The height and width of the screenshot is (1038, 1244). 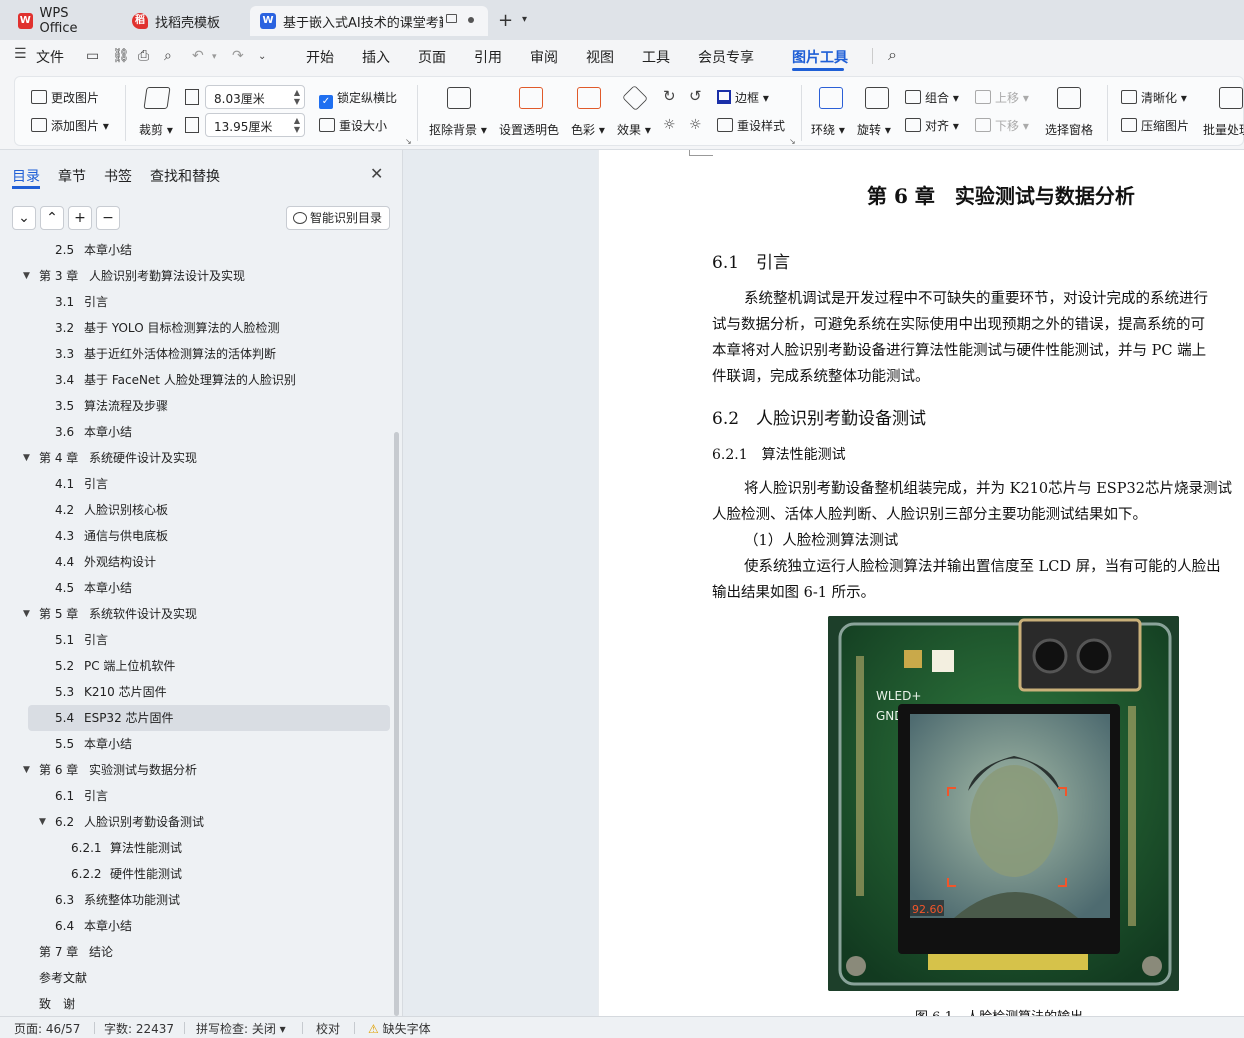 I want to click on proofread-button: 校对, so click(x=328, y=1028).